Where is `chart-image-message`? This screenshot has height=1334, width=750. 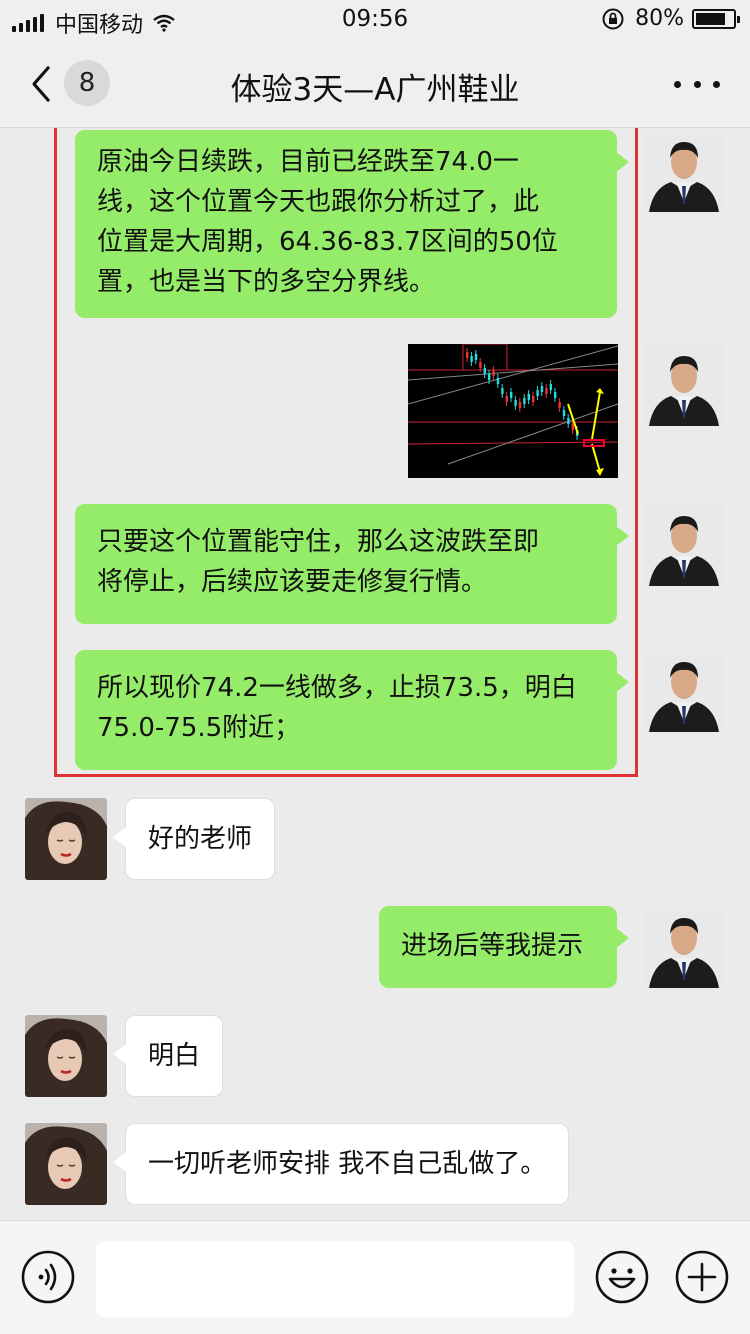
chart-image-message is located at coordinates (513, 411).